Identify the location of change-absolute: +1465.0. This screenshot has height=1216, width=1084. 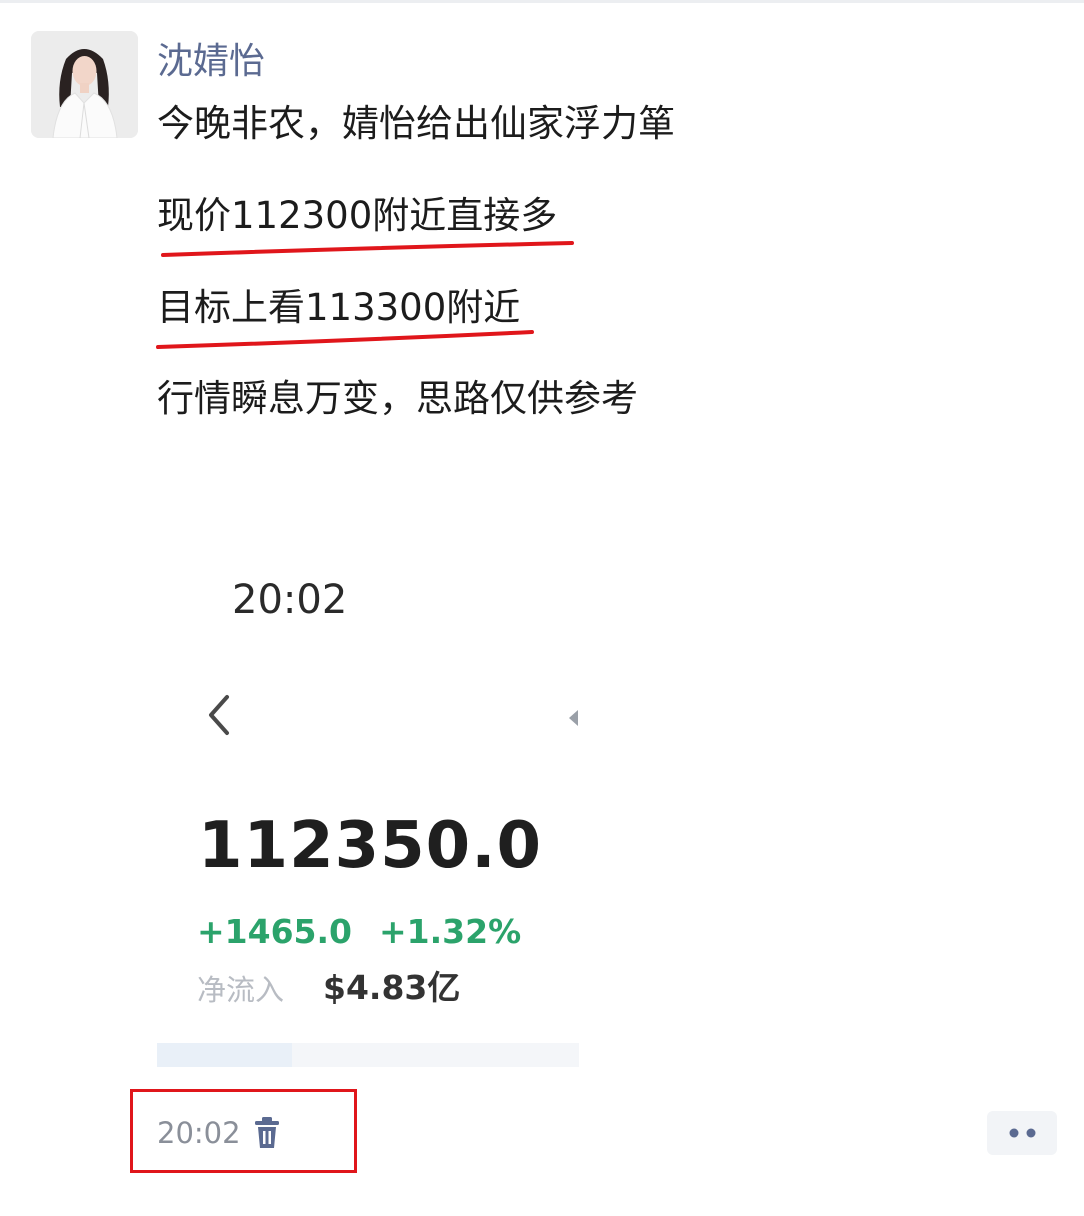
(274, 931).